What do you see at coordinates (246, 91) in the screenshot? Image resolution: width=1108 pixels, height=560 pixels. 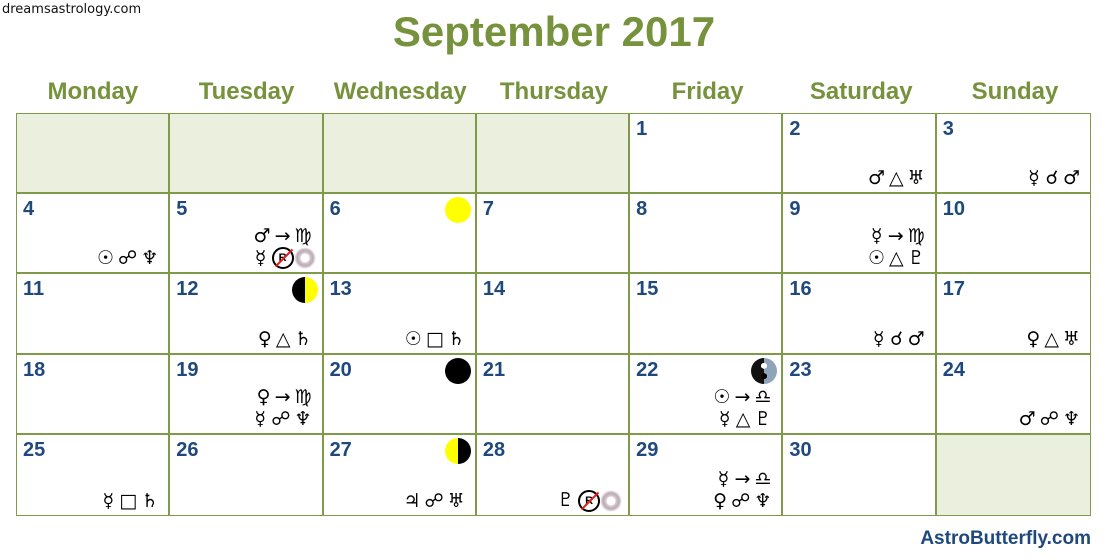 I see `weekday-tuesday: Tuesday` at bounding box center [246, 91].